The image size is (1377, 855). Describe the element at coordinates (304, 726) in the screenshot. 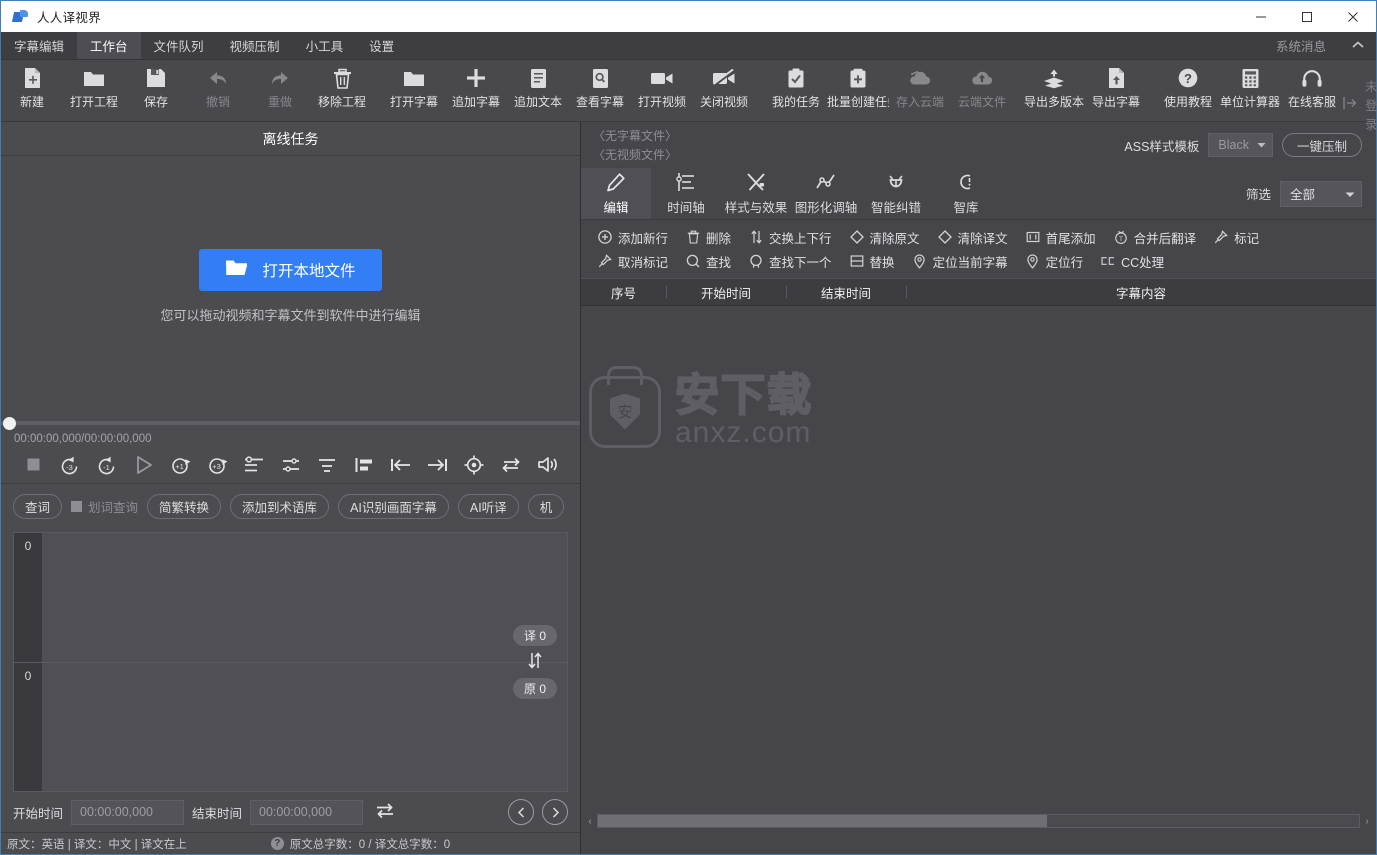

I see `original-textarea` at that location.